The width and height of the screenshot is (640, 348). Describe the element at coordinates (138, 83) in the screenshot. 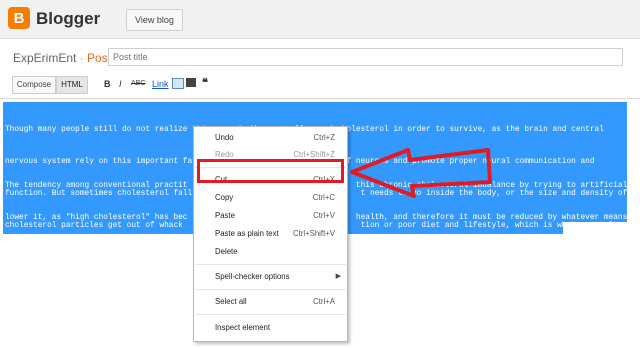

I see `strikethrough-button: ABC` at that location.